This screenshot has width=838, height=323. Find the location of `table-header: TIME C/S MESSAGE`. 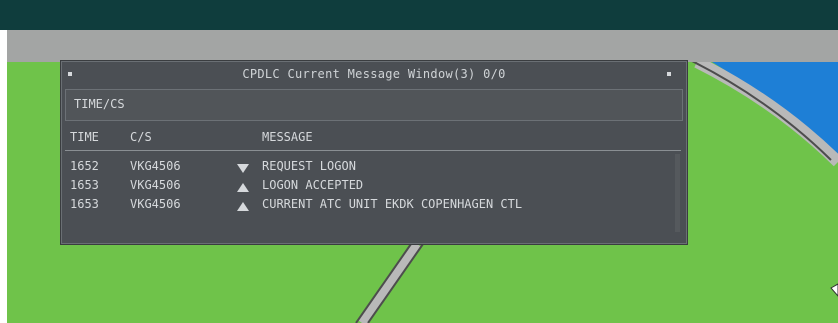

table-header: TIME C/S MESSAGE is located at coordinates (373, 139).